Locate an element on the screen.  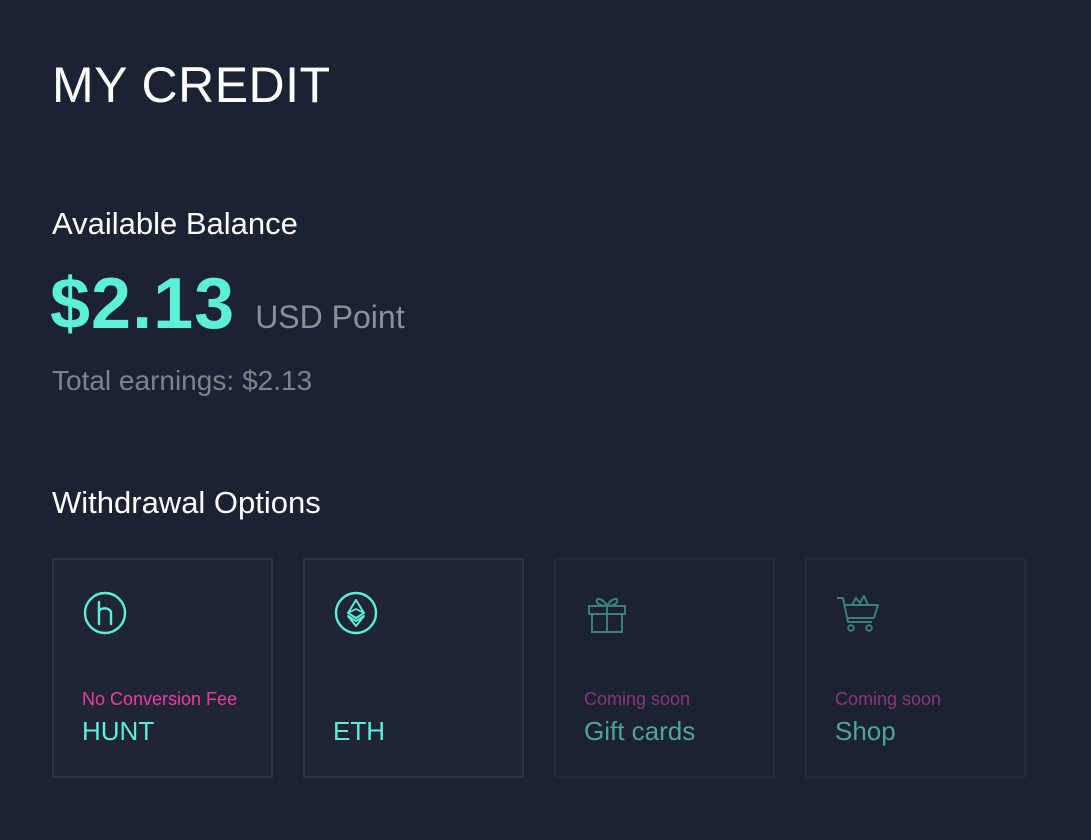
withdraw-option-shop: Coming soon Shop is located at coordinates (915, 668).